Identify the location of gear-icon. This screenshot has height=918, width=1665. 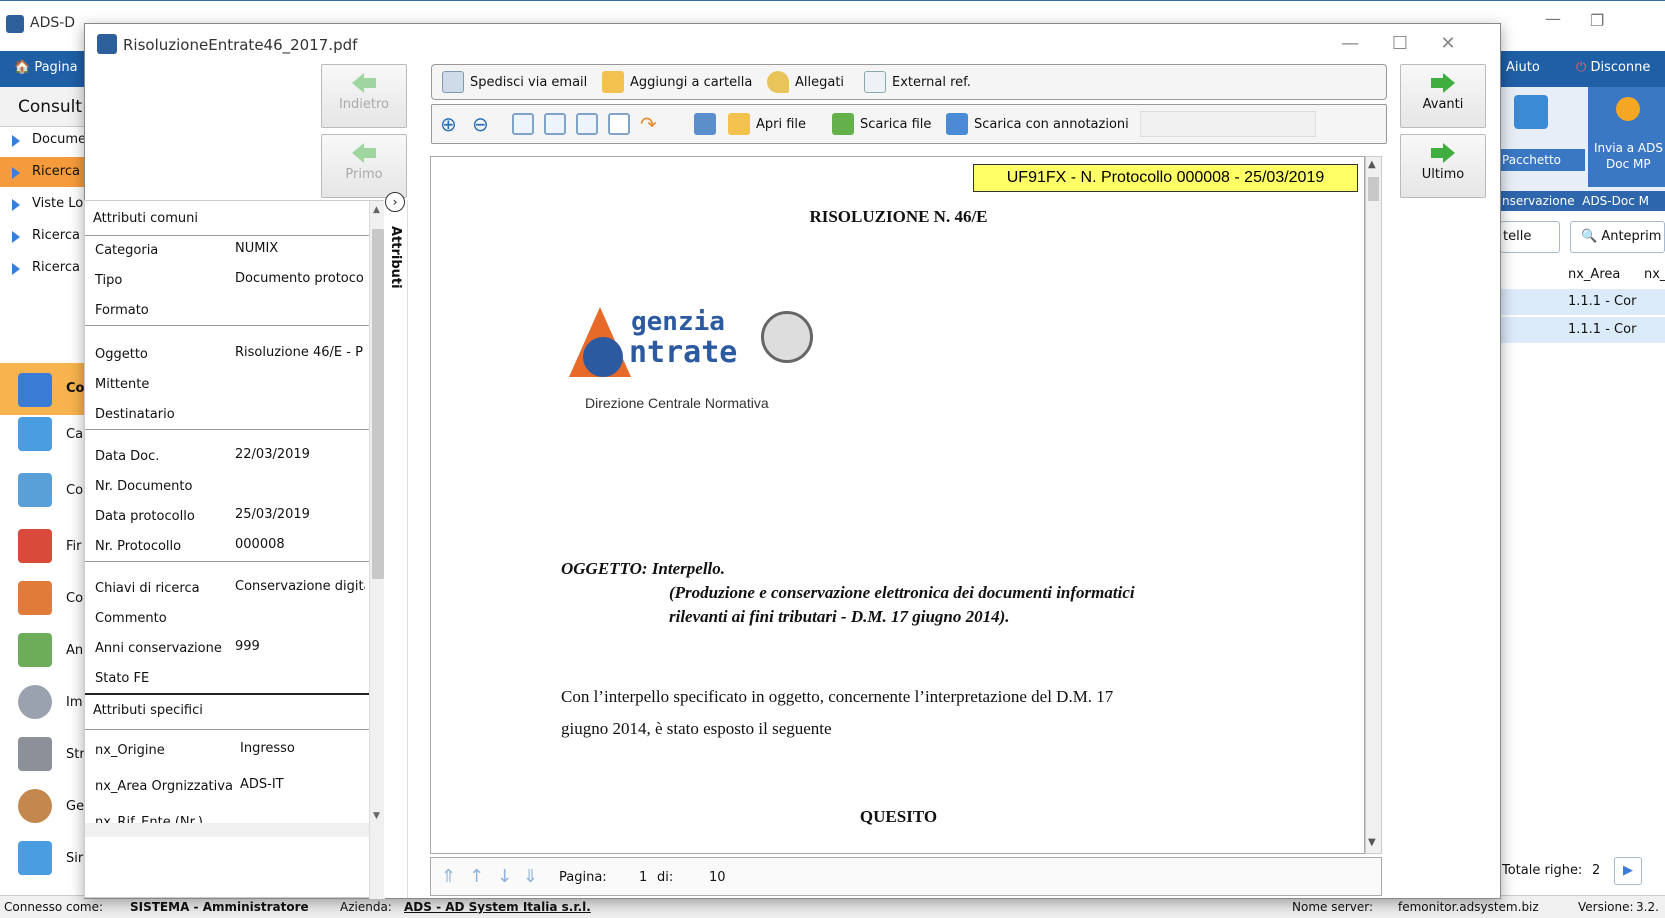
(35, 702).